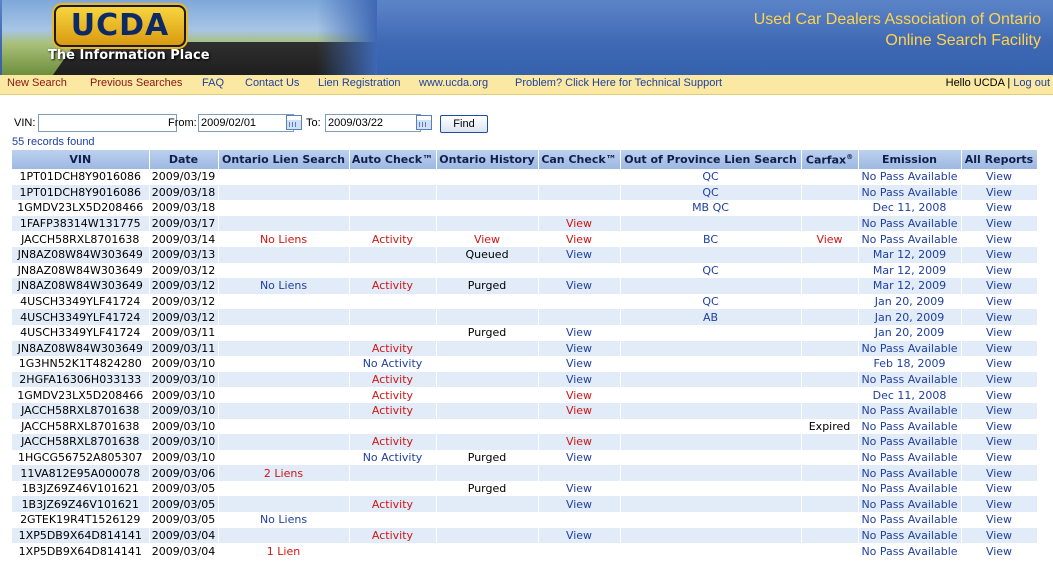 Image resolution: width=1053 pixels, height=563 pixels. I want to click on nav-previous-searches: Previous Searches, so click(136, 83).